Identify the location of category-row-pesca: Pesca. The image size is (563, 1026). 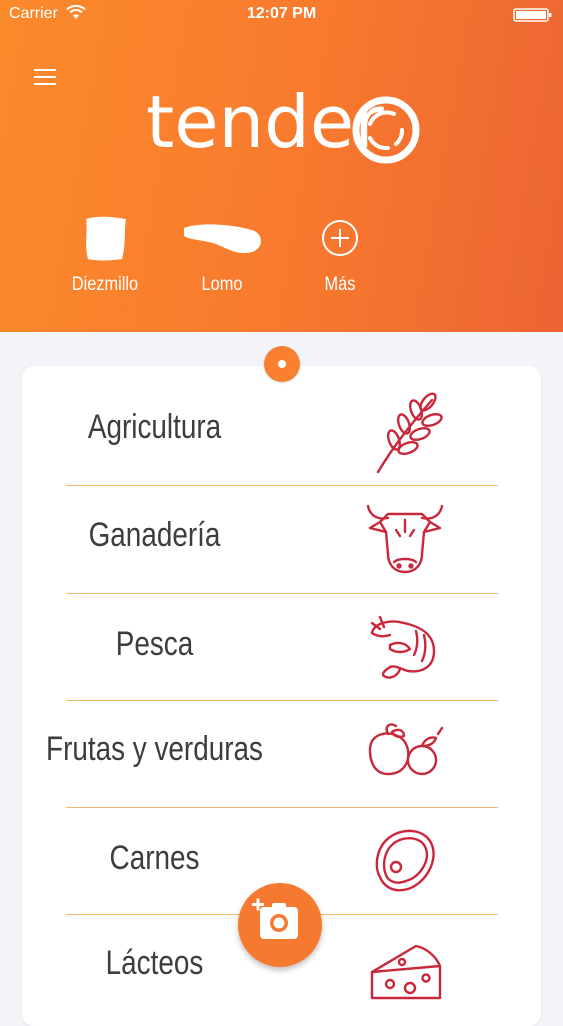
(281, 647).